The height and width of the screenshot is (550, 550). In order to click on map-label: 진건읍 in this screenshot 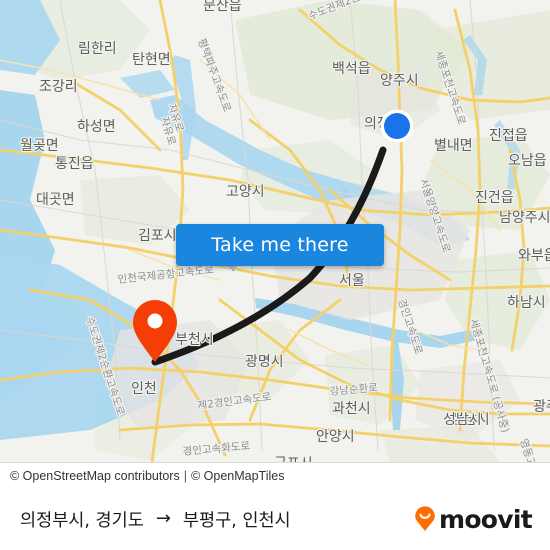, I will do `click(494, 198)`.